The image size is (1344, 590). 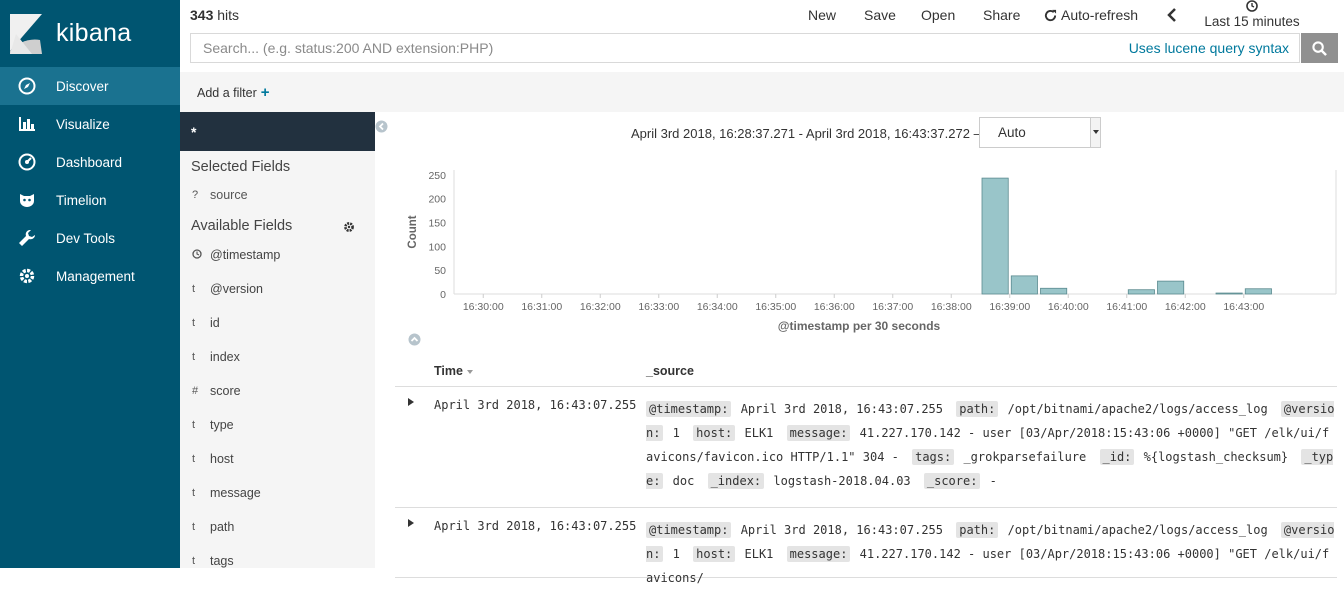 What do you see at coordinates (1126, 307) in the screenshot?
I see `x-tick-label: 16:41:00` at bounding box center [1126, 307].